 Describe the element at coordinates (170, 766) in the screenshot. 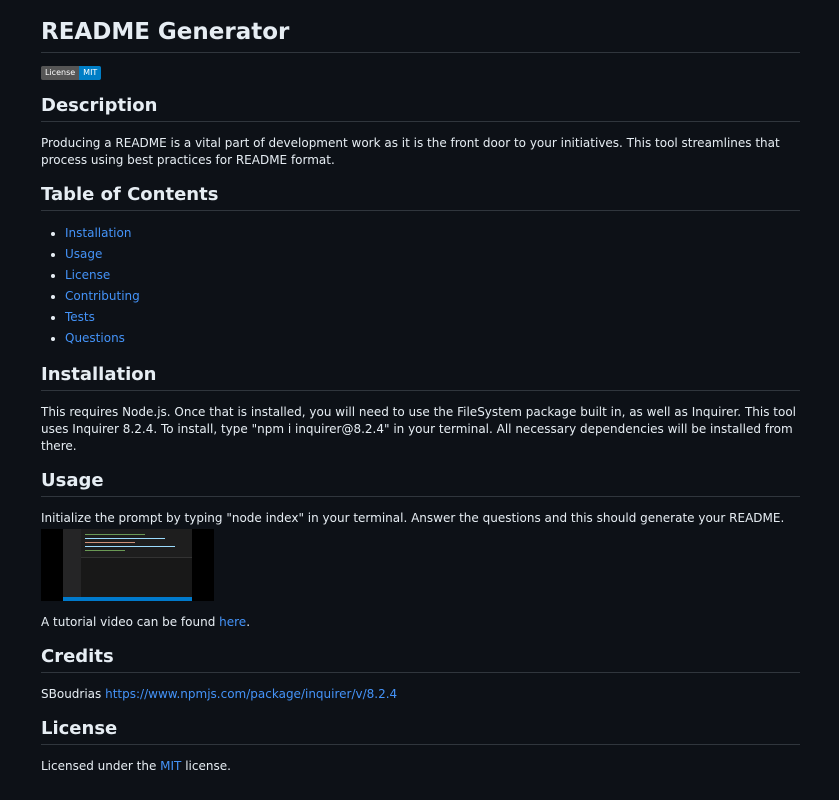

I see `license-link: MIT` at that location.